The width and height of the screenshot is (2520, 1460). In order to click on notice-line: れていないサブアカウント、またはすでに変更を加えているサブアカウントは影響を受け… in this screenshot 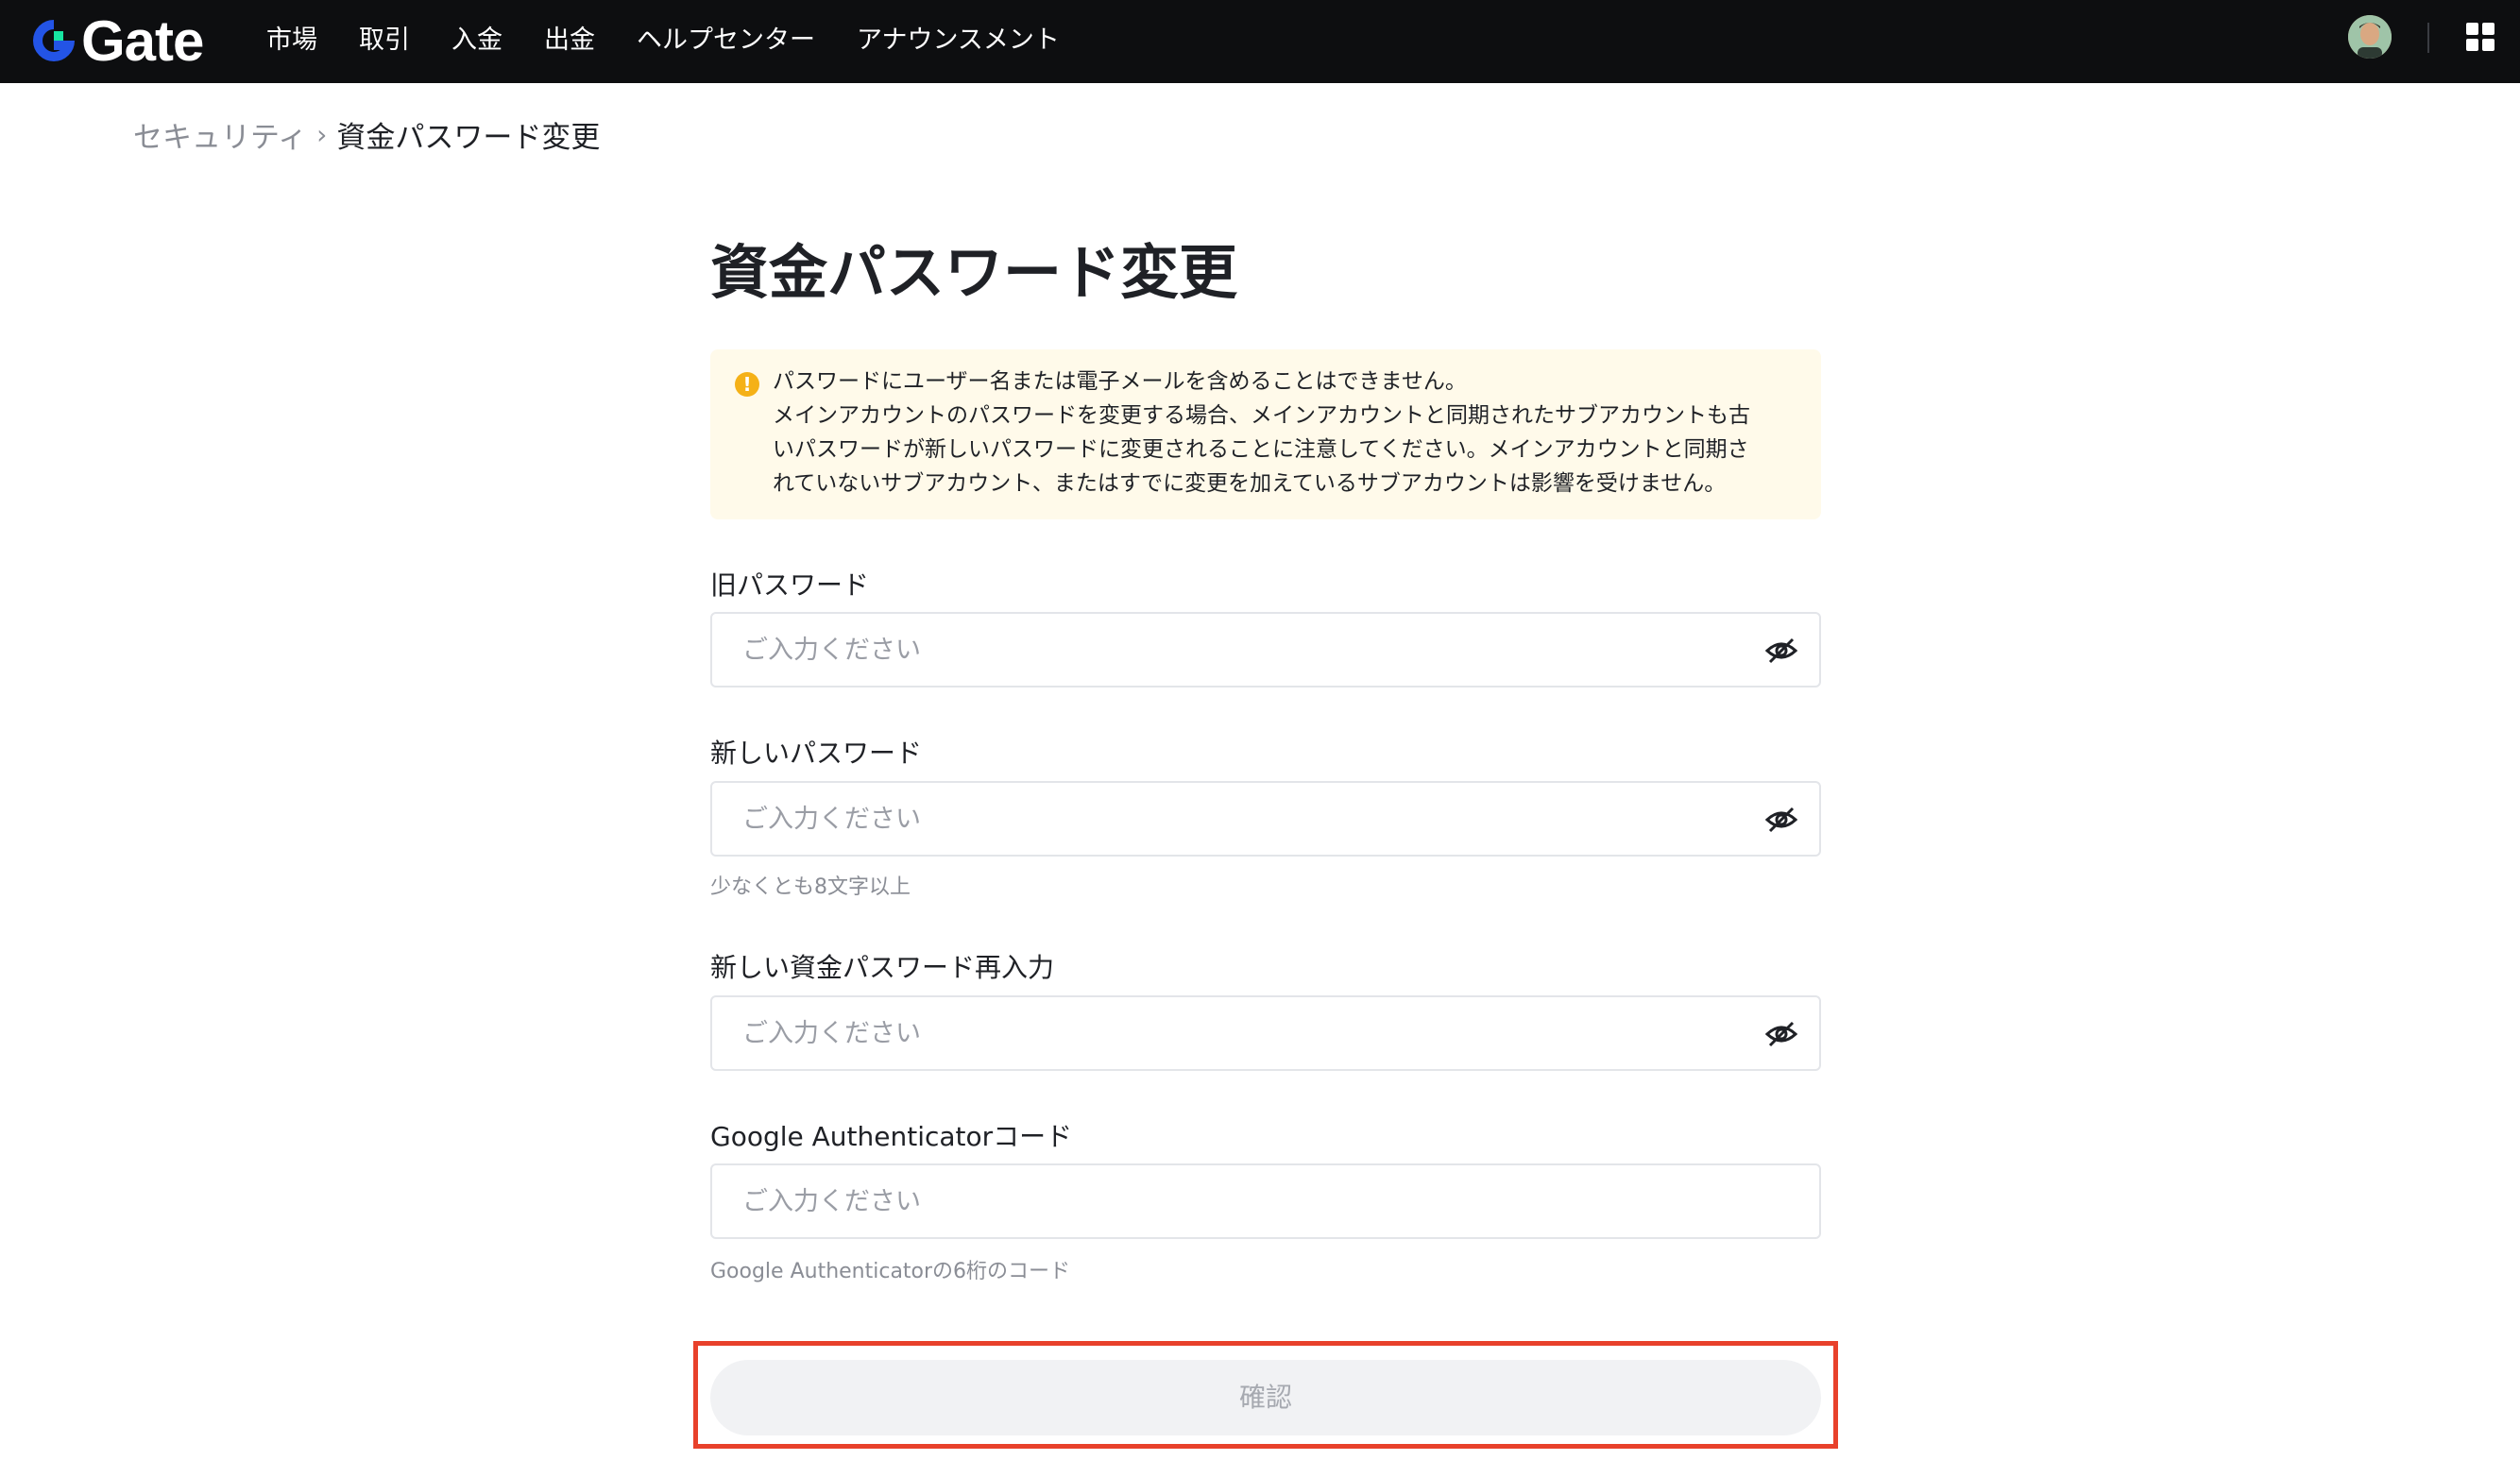, I will do `click(1250, 483)`.